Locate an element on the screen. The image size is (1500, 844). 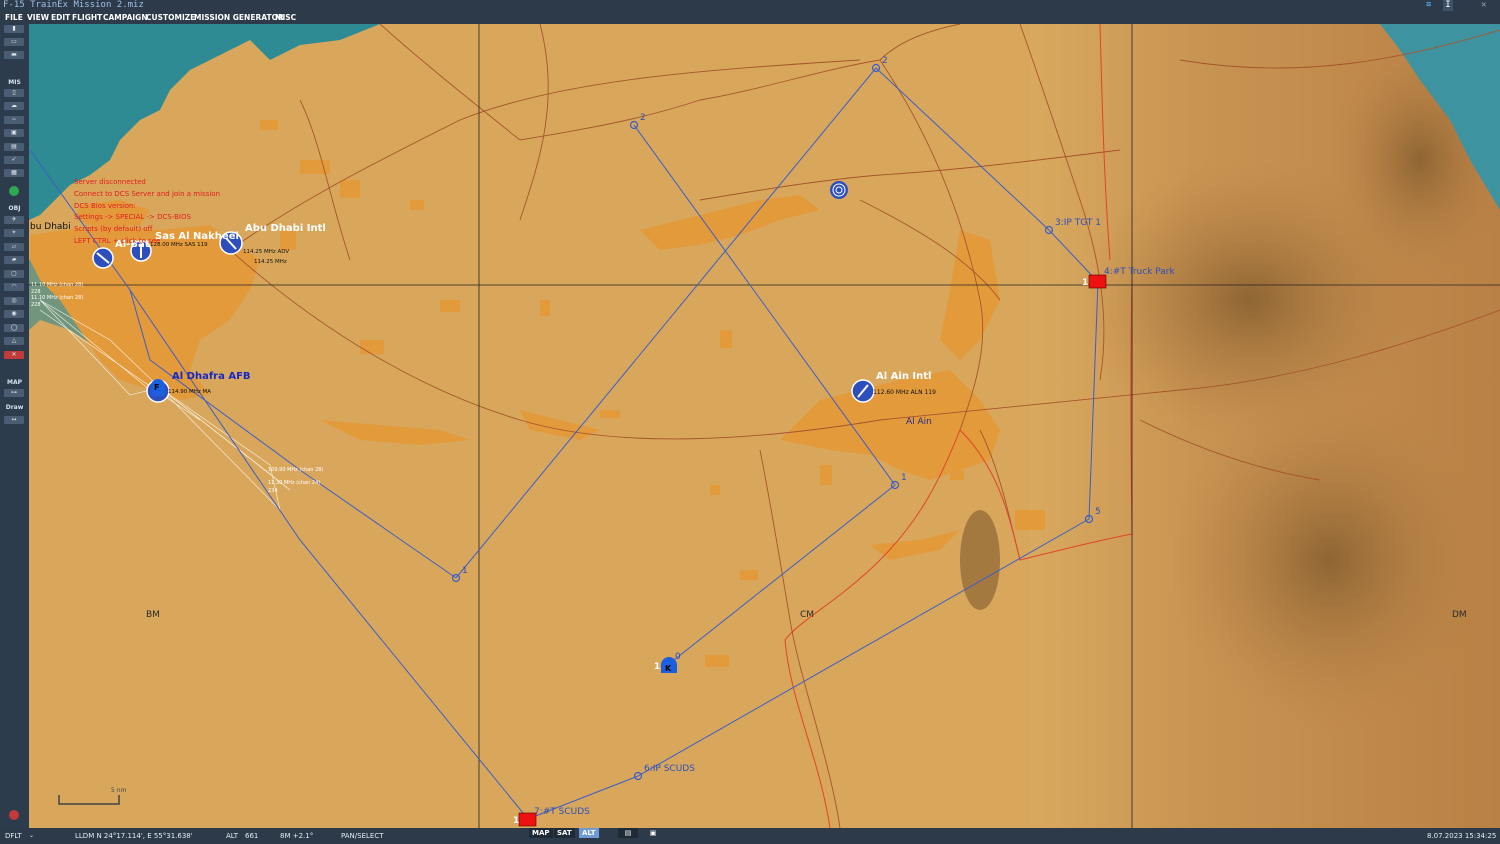
options-button: ▦ is located at coordinates (14, 173).